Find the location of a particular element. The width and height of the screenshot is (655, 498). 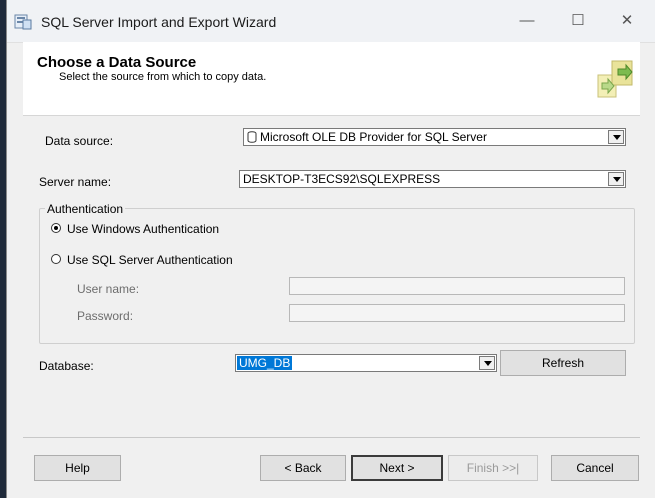

database-value: UMG_DB is located at coordinates (265, 363).